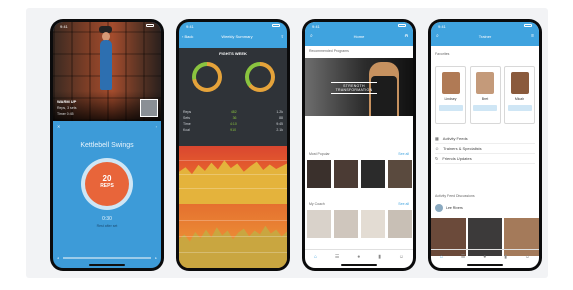 This screenshot has height=290, width=573. What do you see at coordinates (233, 236) in the screenshot?
I see `area-chart-bottom` at bounding box center [233, 236].